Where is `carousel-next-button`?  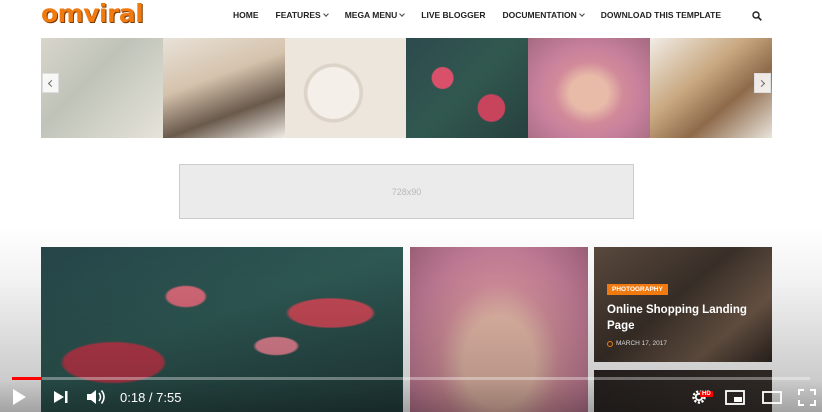
carousel-next-button is located at coordinates (762, 83).